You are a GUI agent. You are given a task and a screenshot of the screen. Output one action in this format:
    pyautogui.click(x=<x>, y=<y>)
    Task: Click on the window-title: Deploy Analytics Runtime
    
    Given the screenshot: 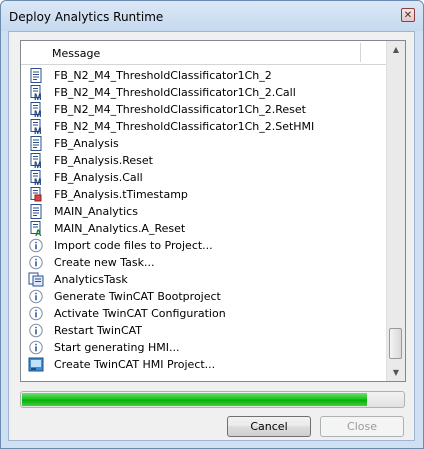 What is the action you would take?
    pyautogui.click(x=86, y=17)
    